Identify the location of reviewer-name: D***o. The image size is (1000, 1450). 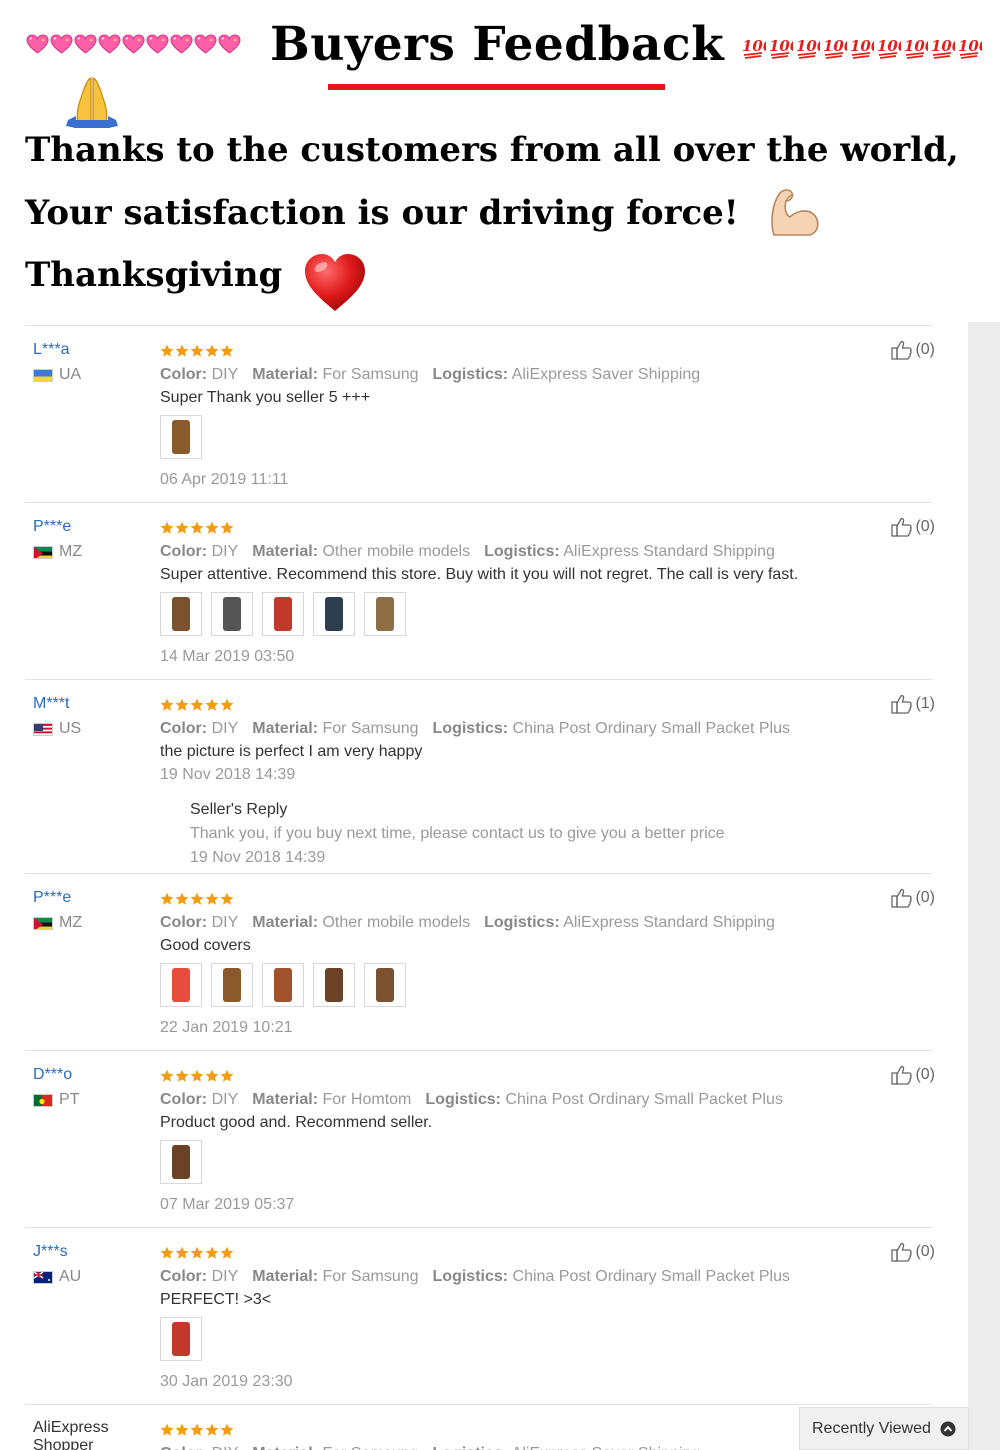
(93, 1075).